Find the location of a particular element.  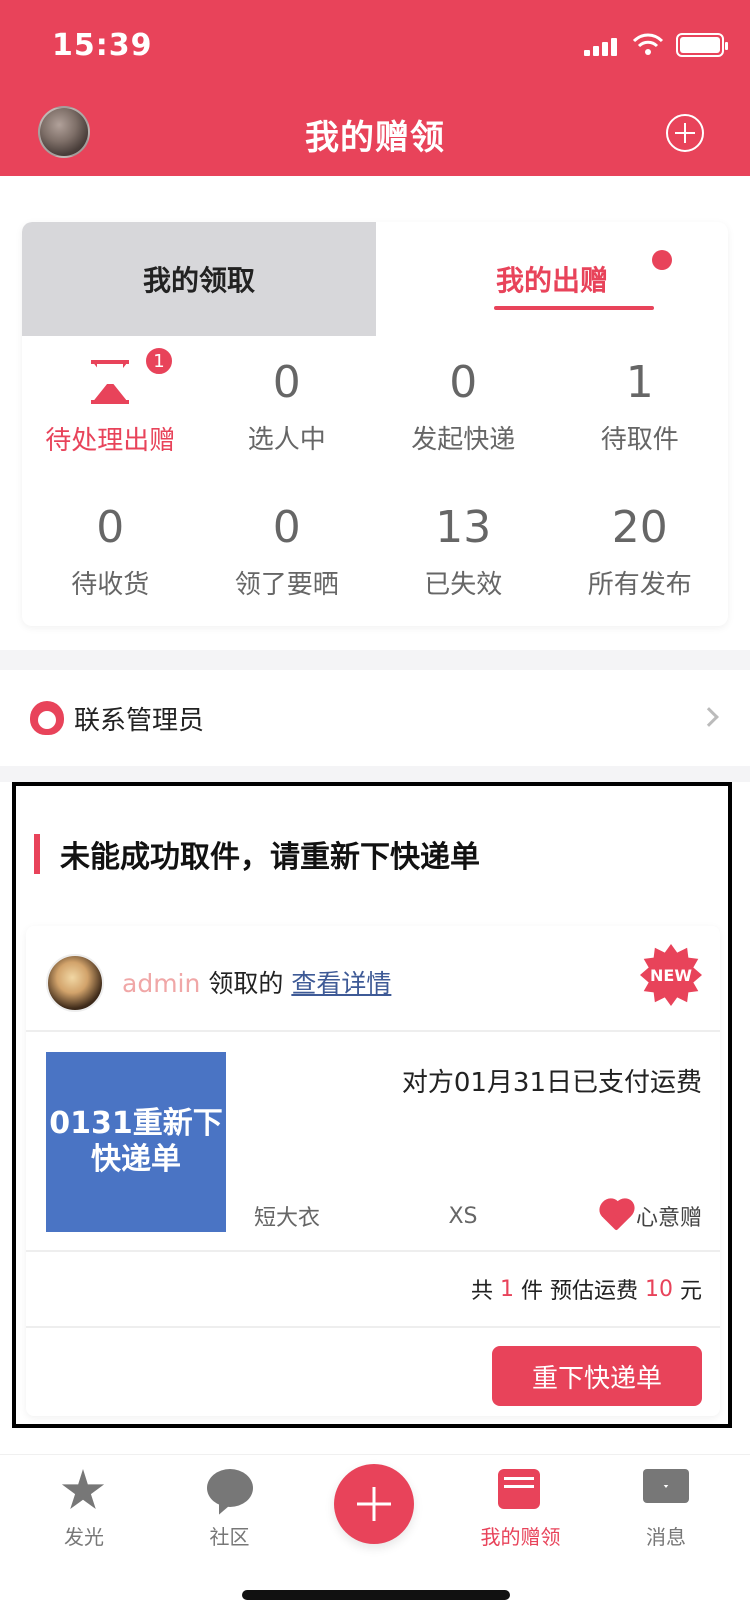

gift-type: 心意赠 is located at coordinates (652, 1216).